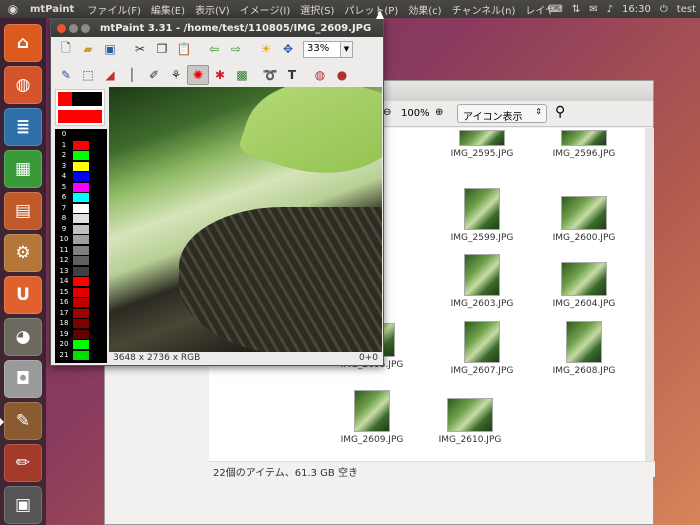 This screenshot has height=525, width=700. I want to click on file-item: IMG_2604.JPG, so click(584, 281).